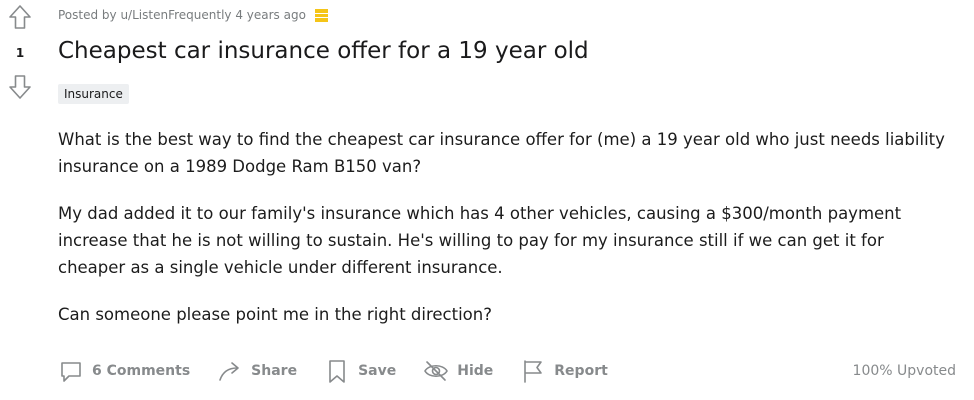  What do you see at coordinates (20, 87) in the screenshot?
I see `downvote-arrow-icon` at bounding box center [20, 87].